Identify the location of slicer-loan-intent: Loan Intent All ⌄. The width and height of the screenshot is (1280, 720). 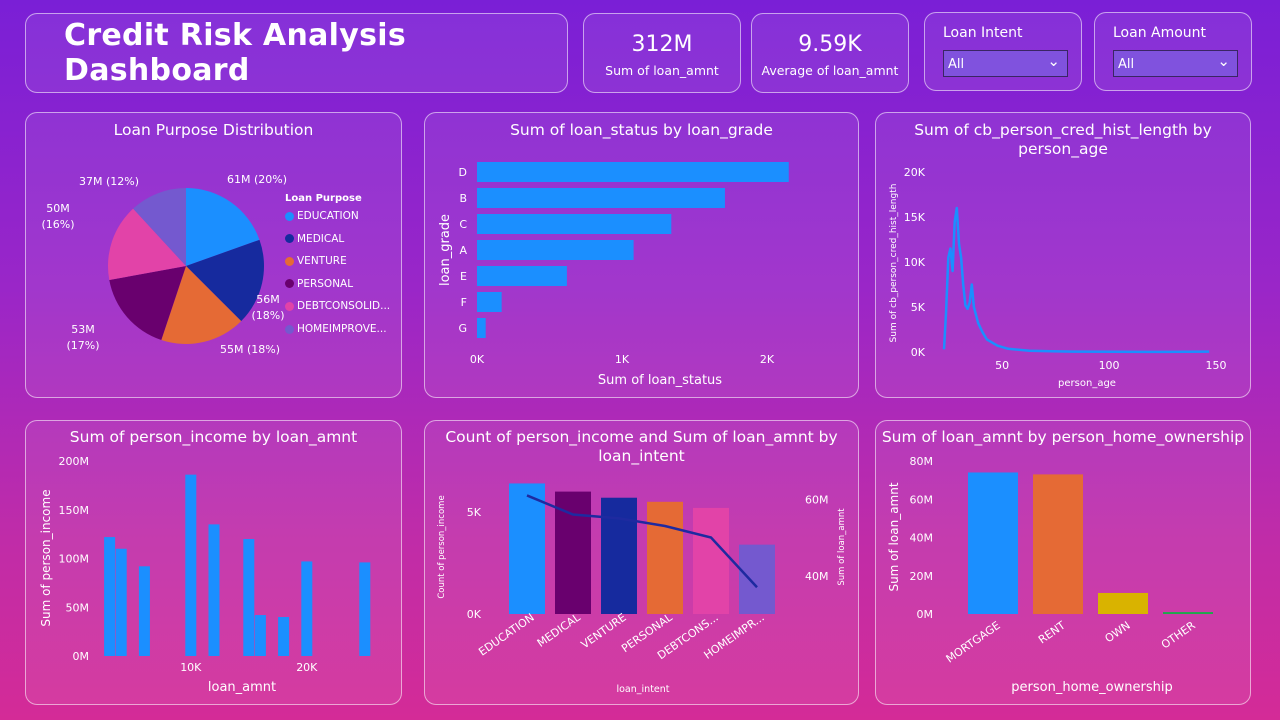
(1003, 51).